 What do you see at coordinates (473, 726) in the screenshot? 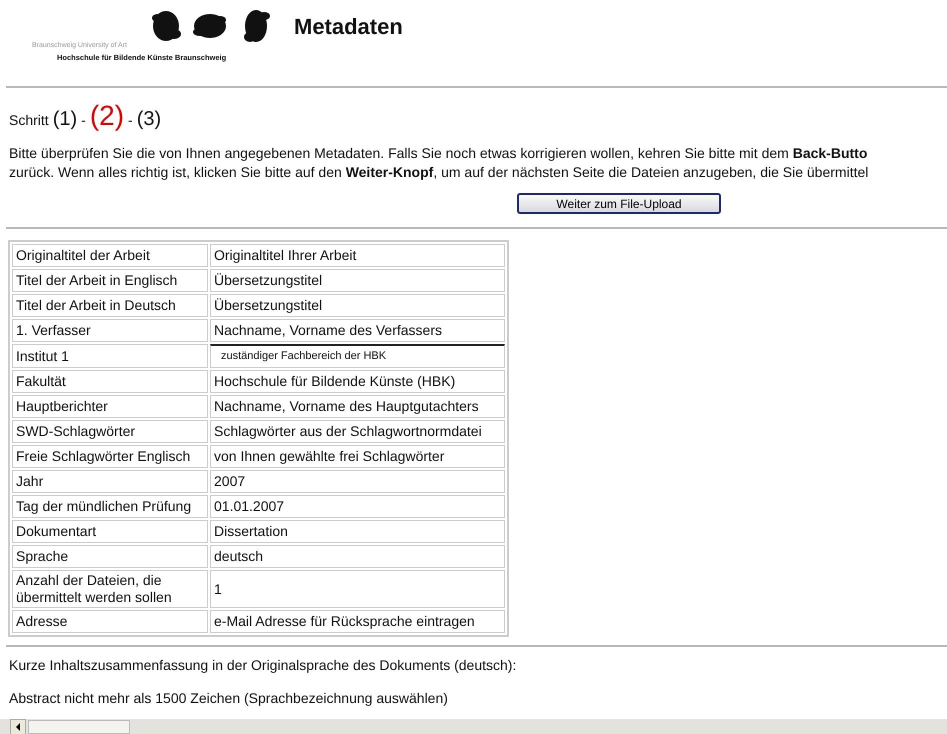
I see `horizontal-scrollbar` at bounding box center [473, 726].